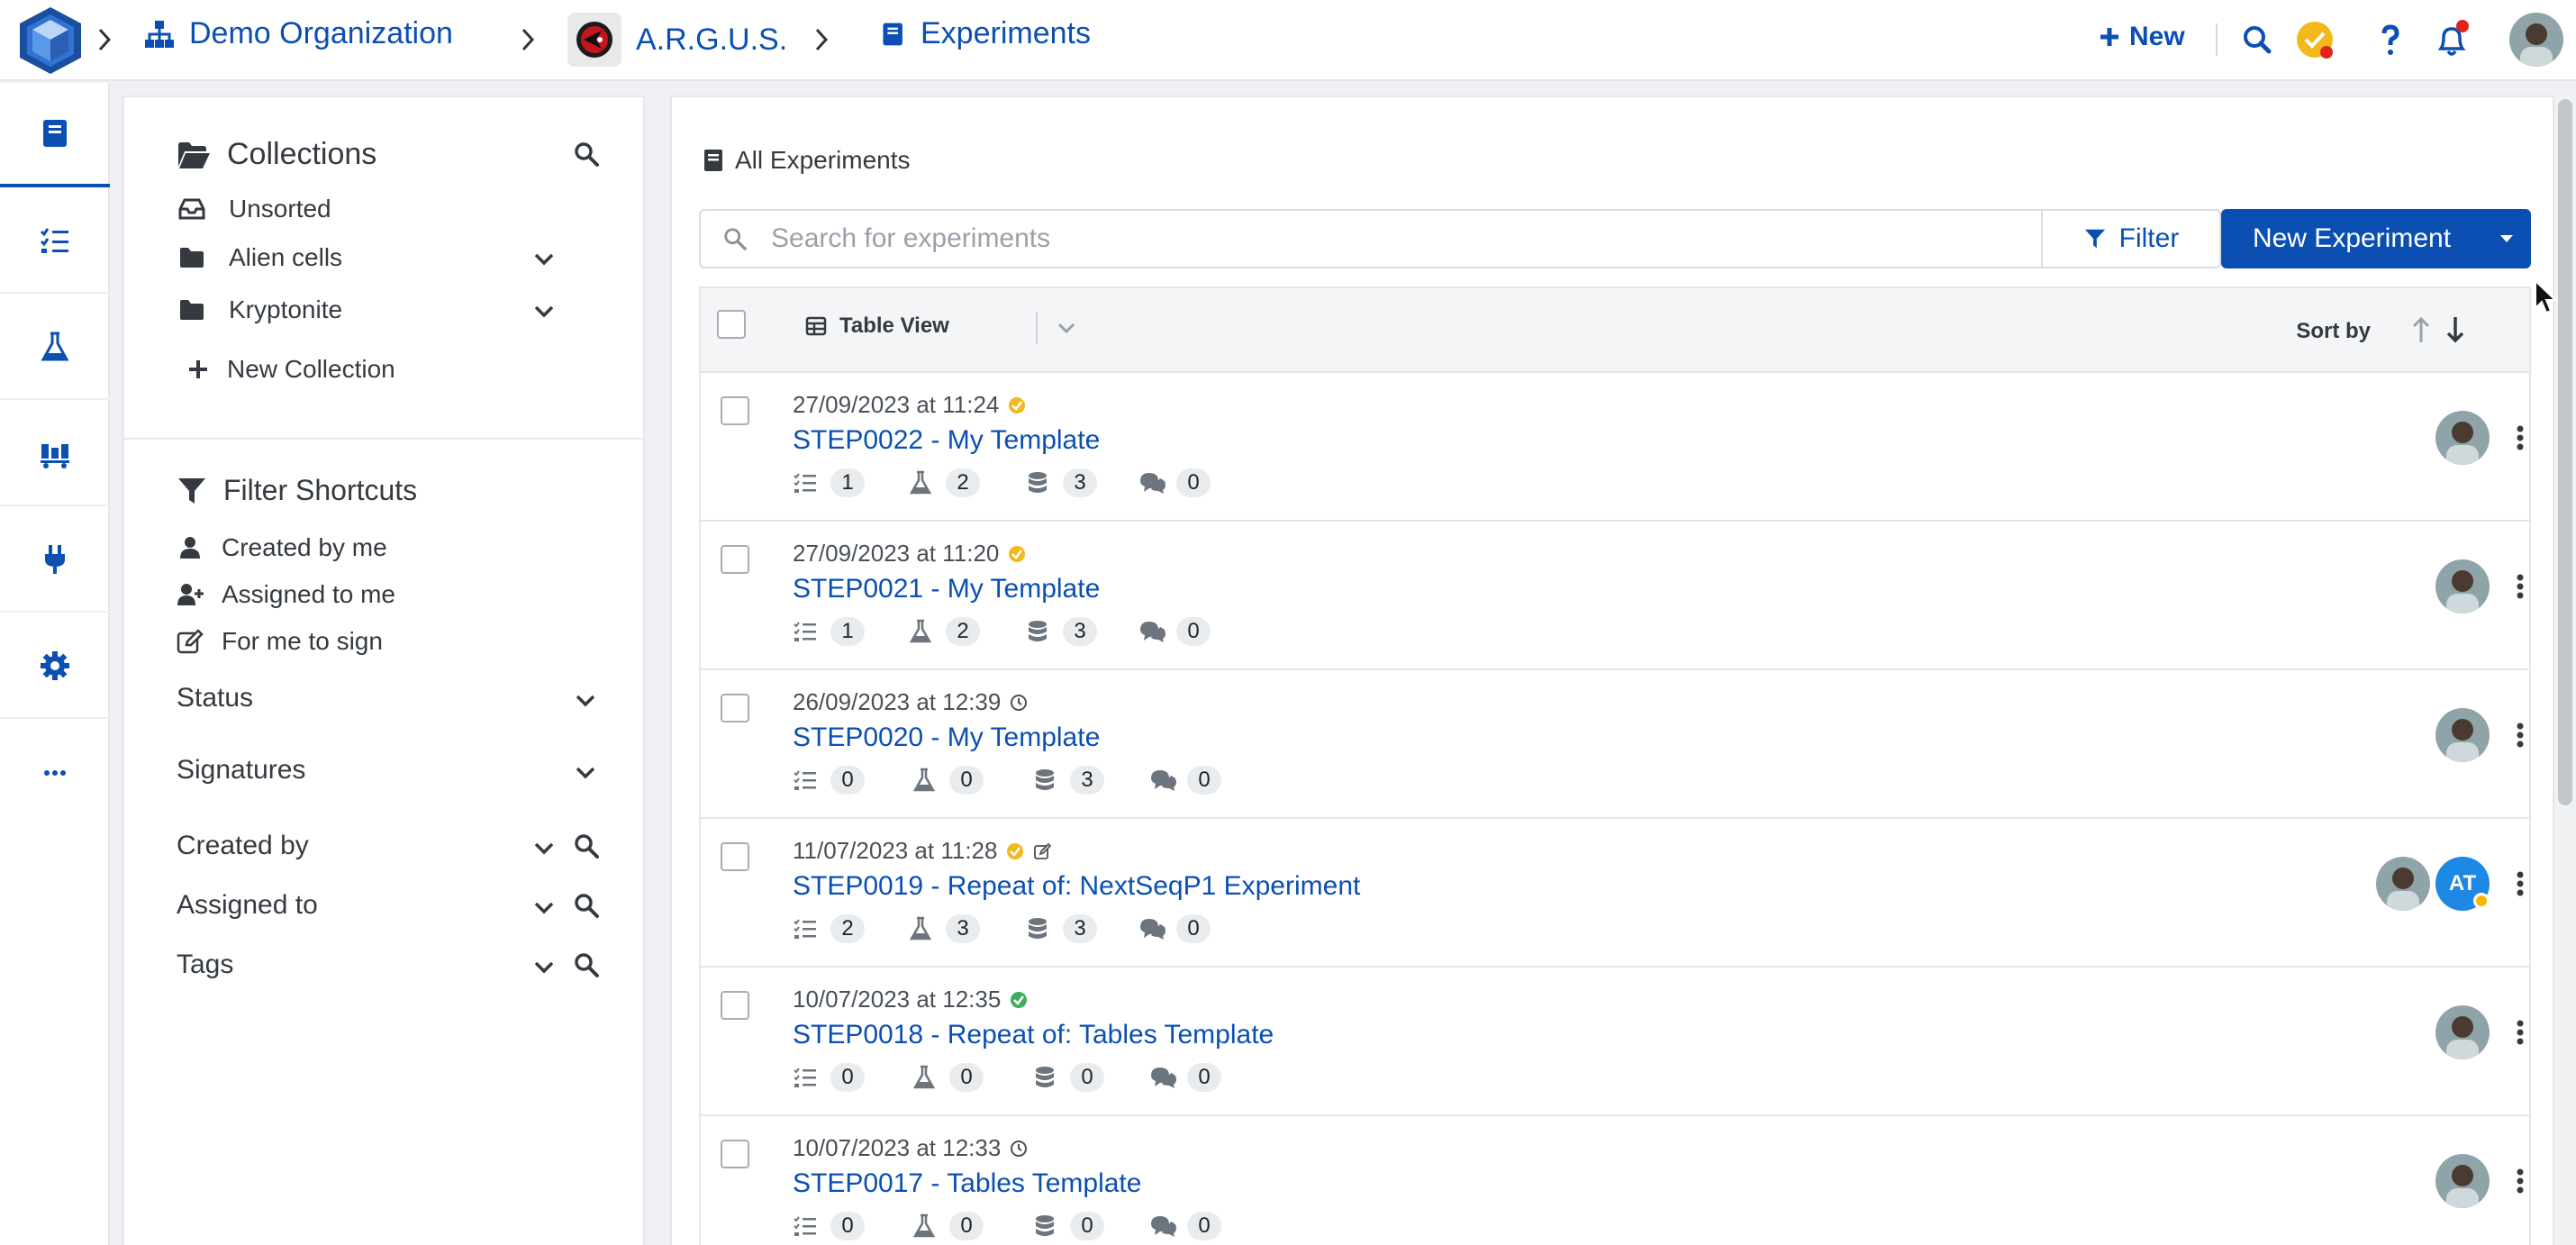  What do you see at coordinates (586, 964) in the screenshot?
I see `tags-search-icon` at bounding box center [586, 964].